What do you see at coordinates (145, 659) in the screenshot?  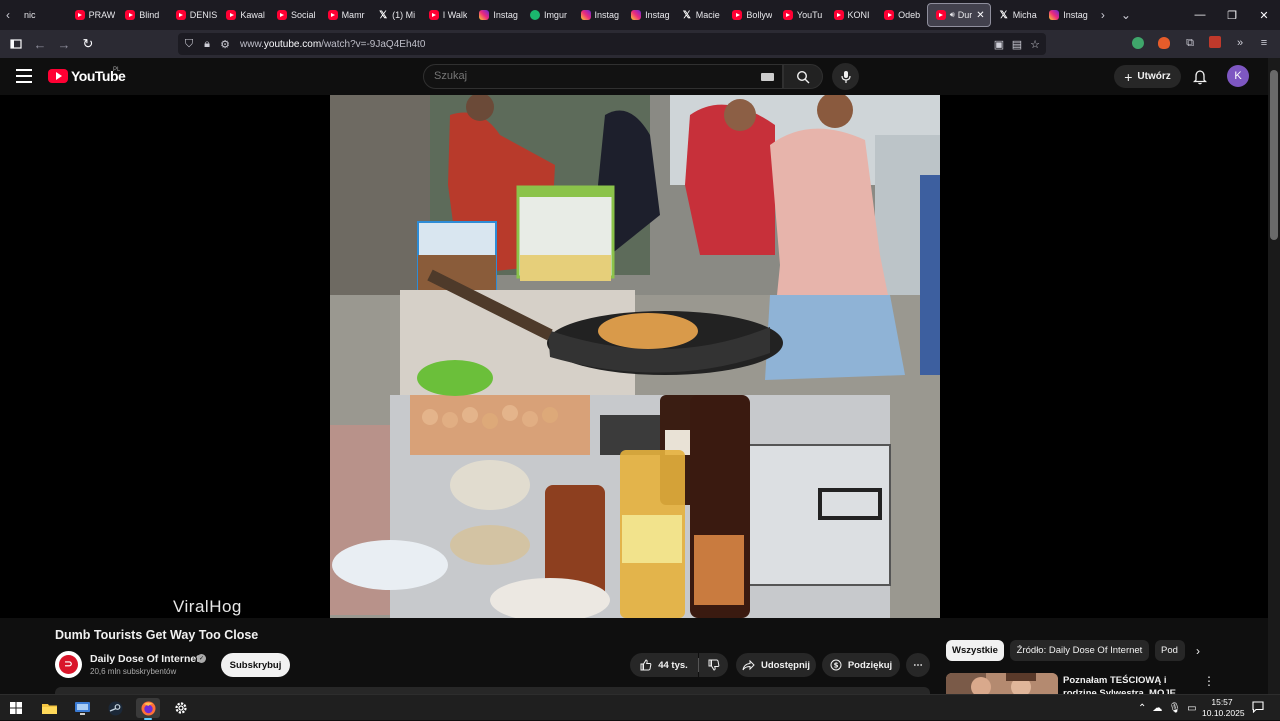 I see `channel-name: Daily Dose Of Internet` at bounding box center [145, 659].